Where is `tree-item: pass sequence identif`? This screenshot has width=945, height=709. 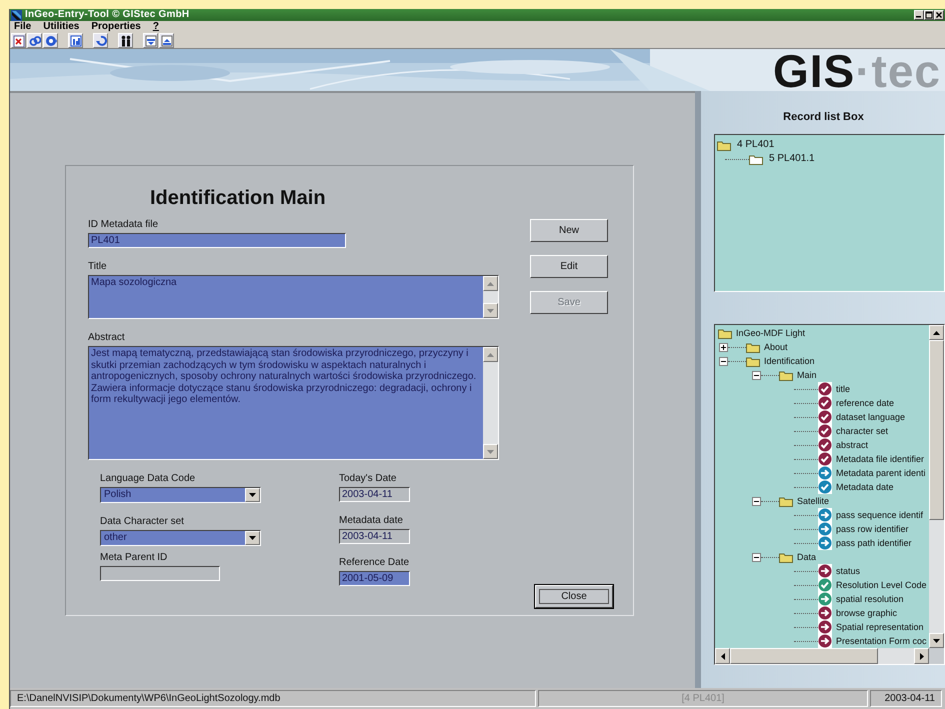 tree-item: pass sequence identif is located at coordinates (822, 515).